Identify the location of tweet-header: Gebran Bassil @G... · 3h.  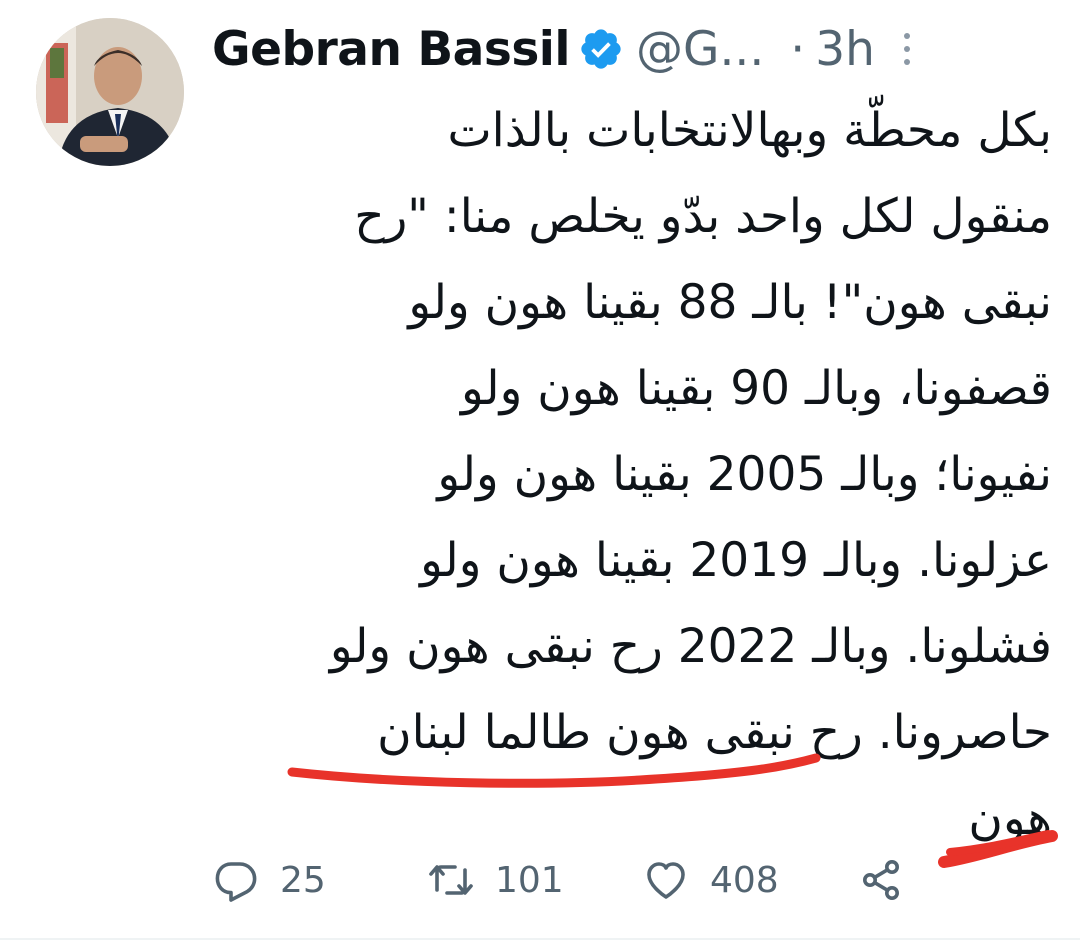
(637, 49).